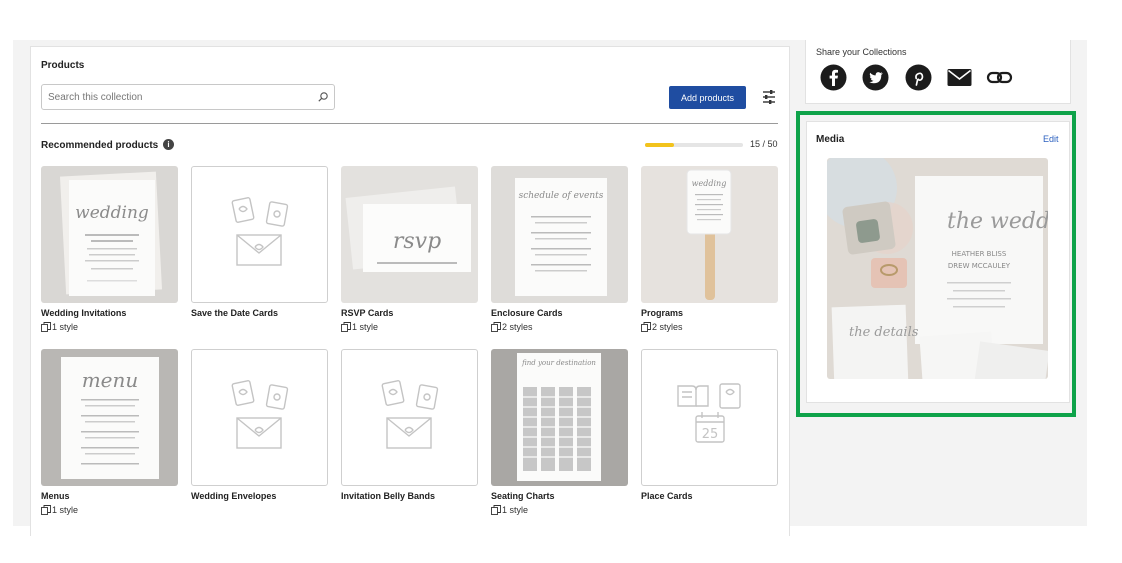 This screenshot has width=1122, height=563. I want to click on link-icon, so click(999, 77).